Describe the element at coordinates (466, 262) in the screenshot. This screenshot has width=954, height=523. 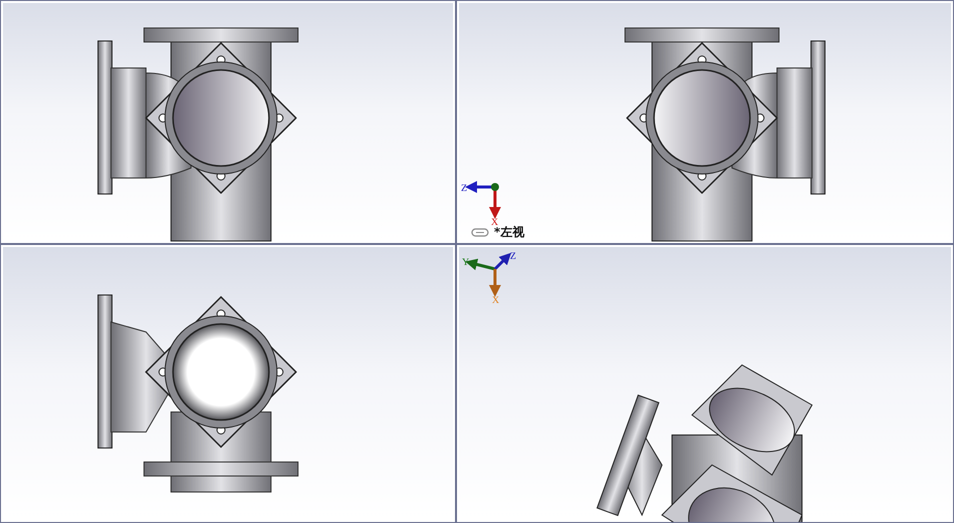
I see `axis-label: Y` at that location.